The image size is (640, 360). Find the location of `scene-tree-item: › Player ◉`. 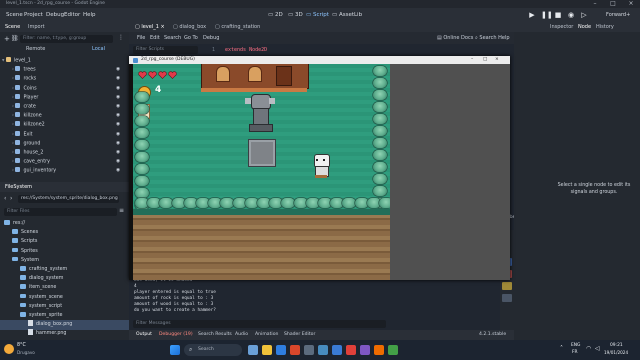

scene-tree-item: › Player ◉ is located at coordinates (60, 98).